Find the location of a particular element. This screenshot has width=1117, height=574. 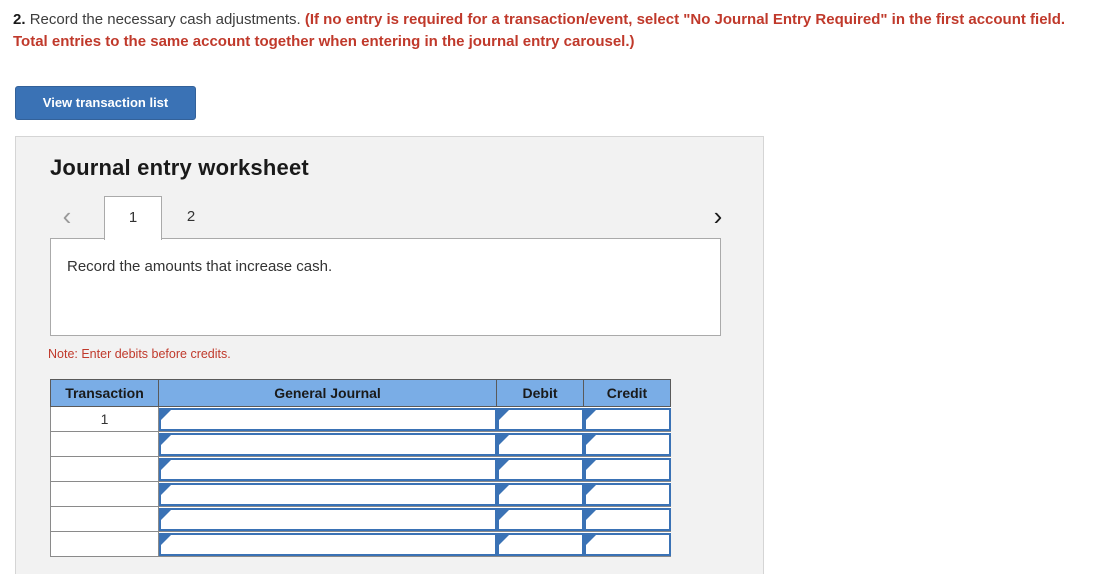

column-header-debit: Debit is located at coordinates (540, 393).